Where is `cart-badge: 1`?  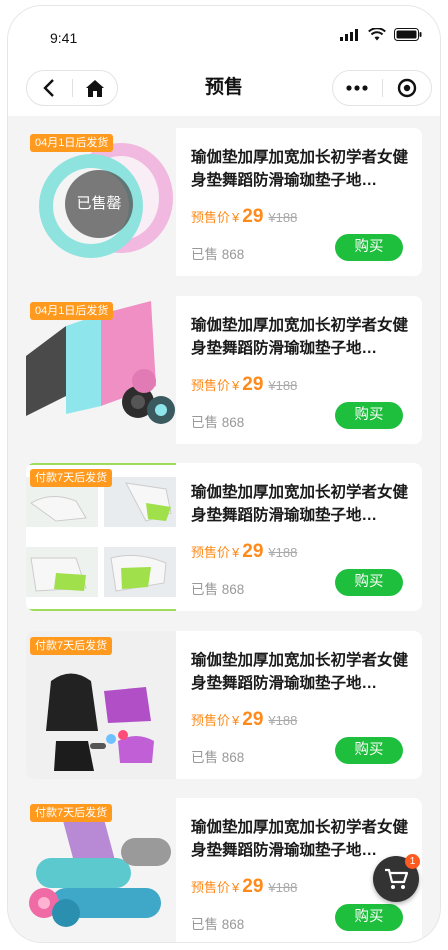 cart-badge: 1 is located at coordinates (412, 861).